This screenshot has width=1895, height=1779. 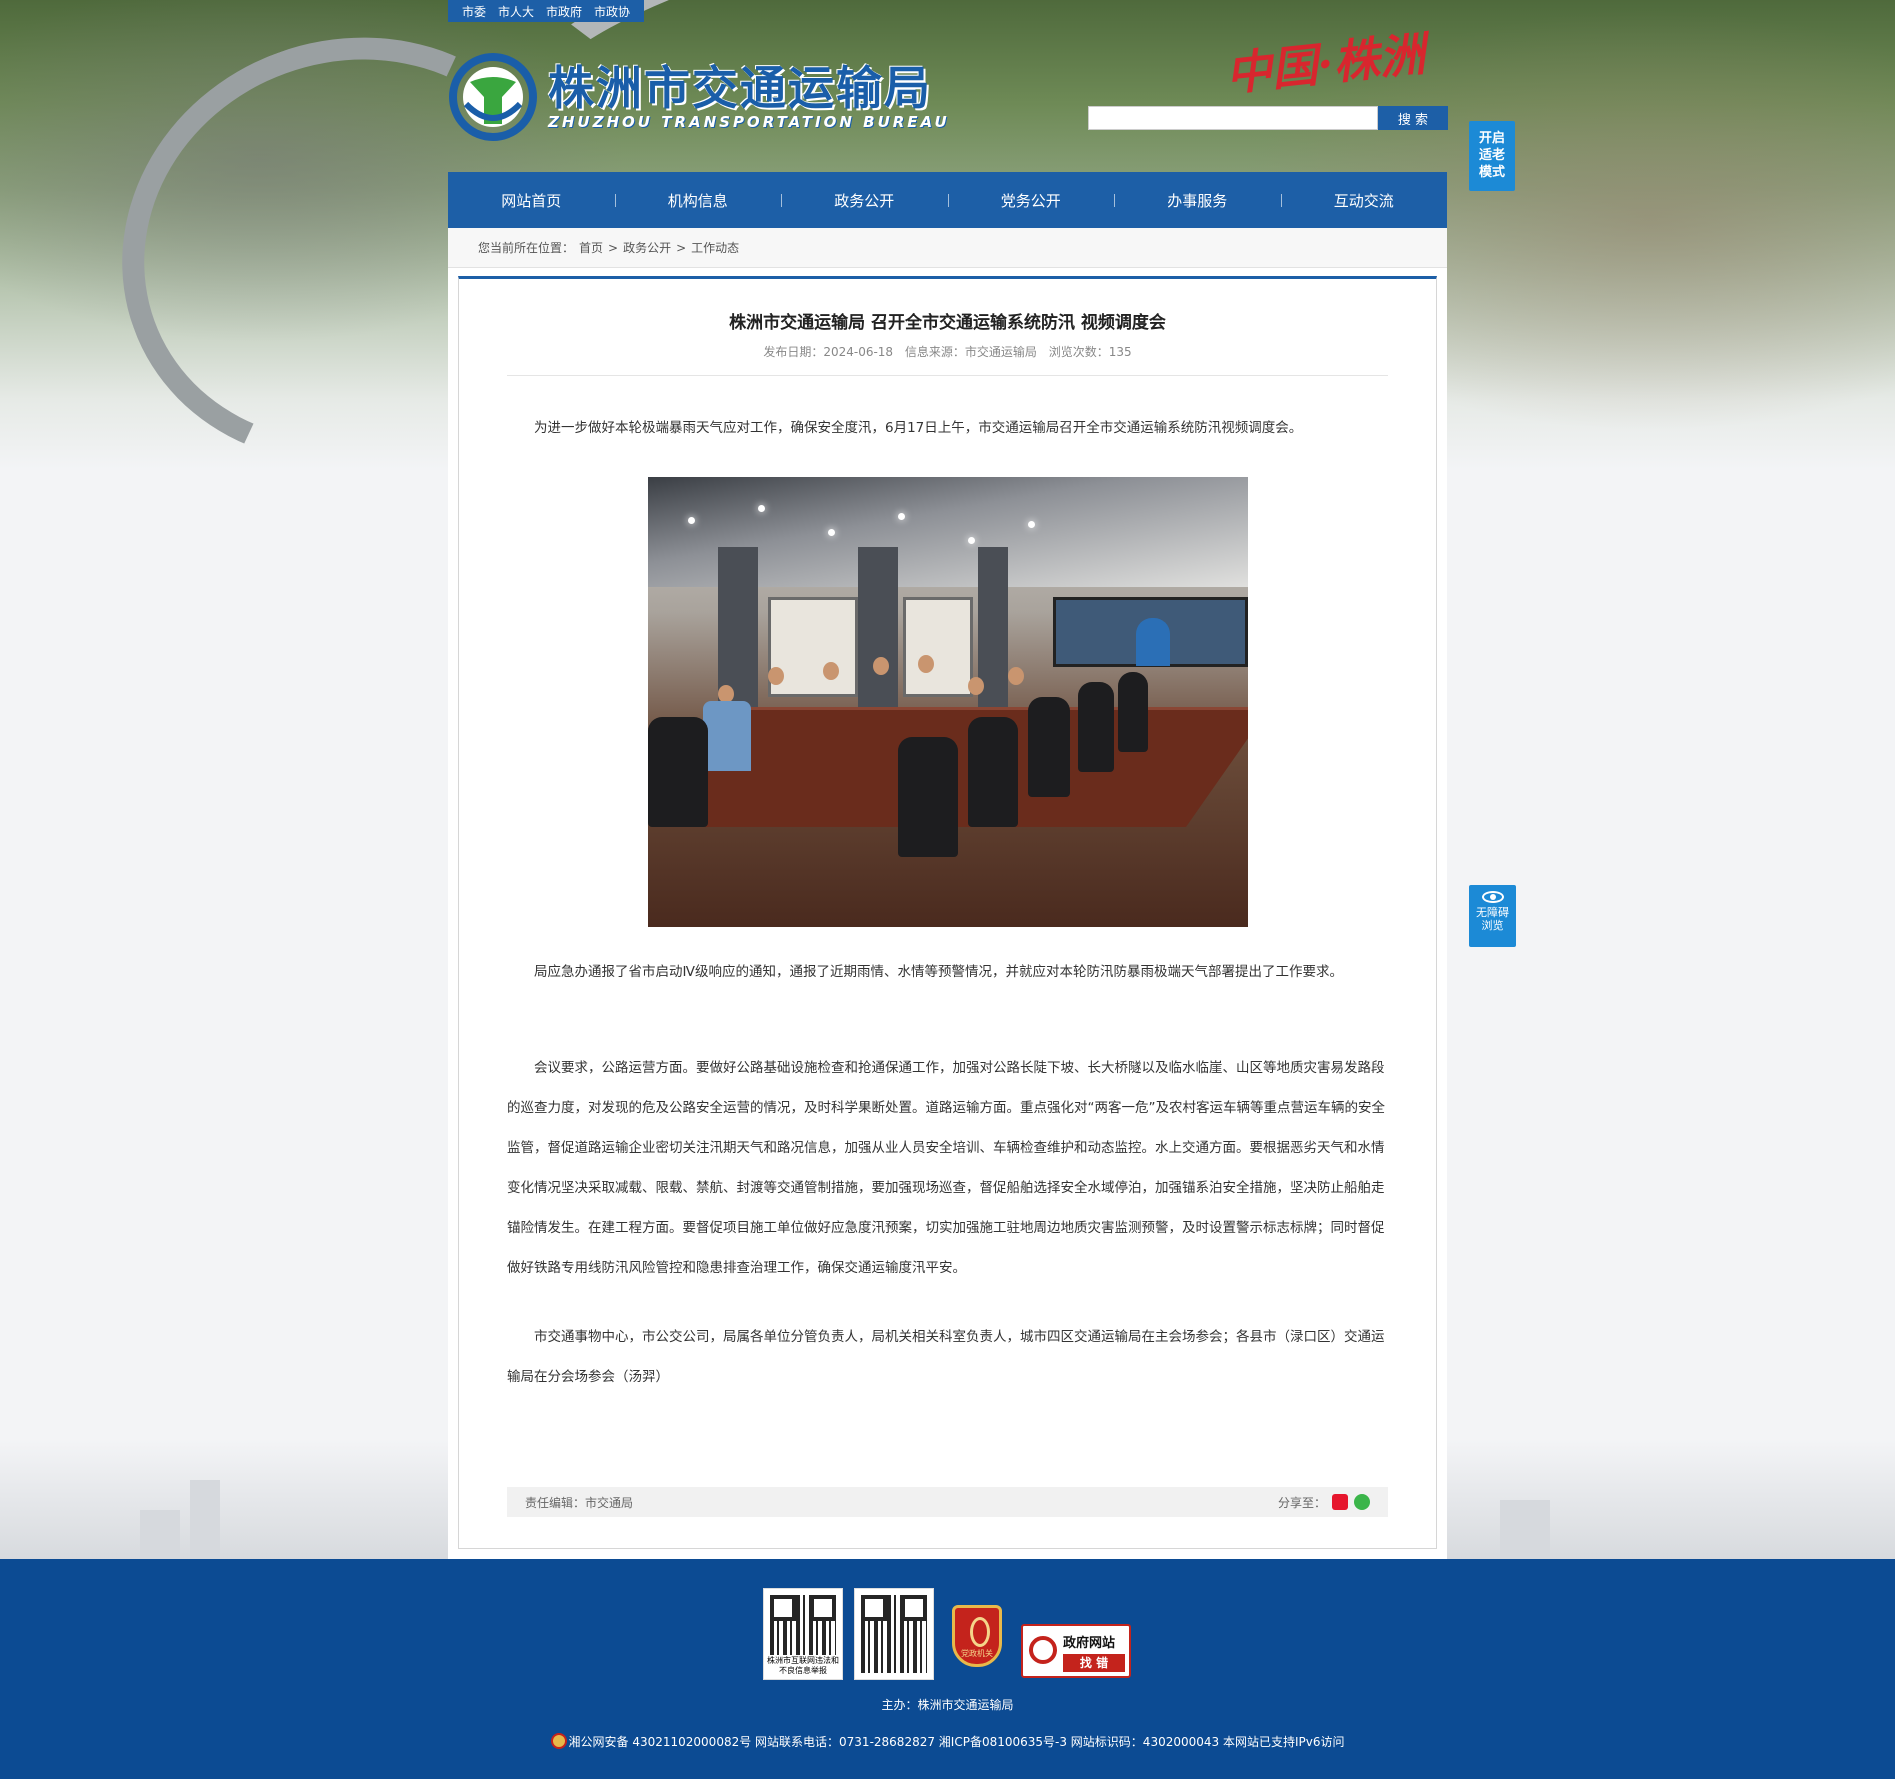 I want to click on badge-label: 党政机关, so click(x=977, y=1653).